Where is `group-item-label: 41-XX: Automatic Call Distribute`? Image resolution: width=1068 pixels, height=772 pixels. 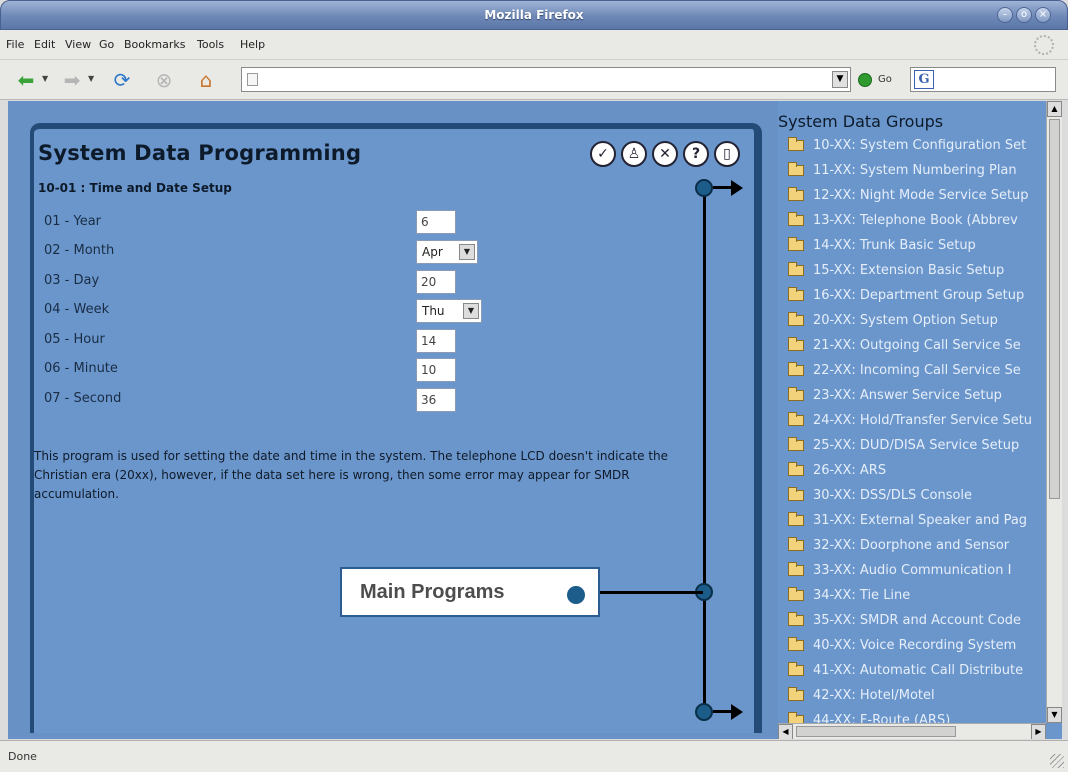 group-item-label: 41-XX: Automatic Call Distribute is located at coordinates (918, 670).